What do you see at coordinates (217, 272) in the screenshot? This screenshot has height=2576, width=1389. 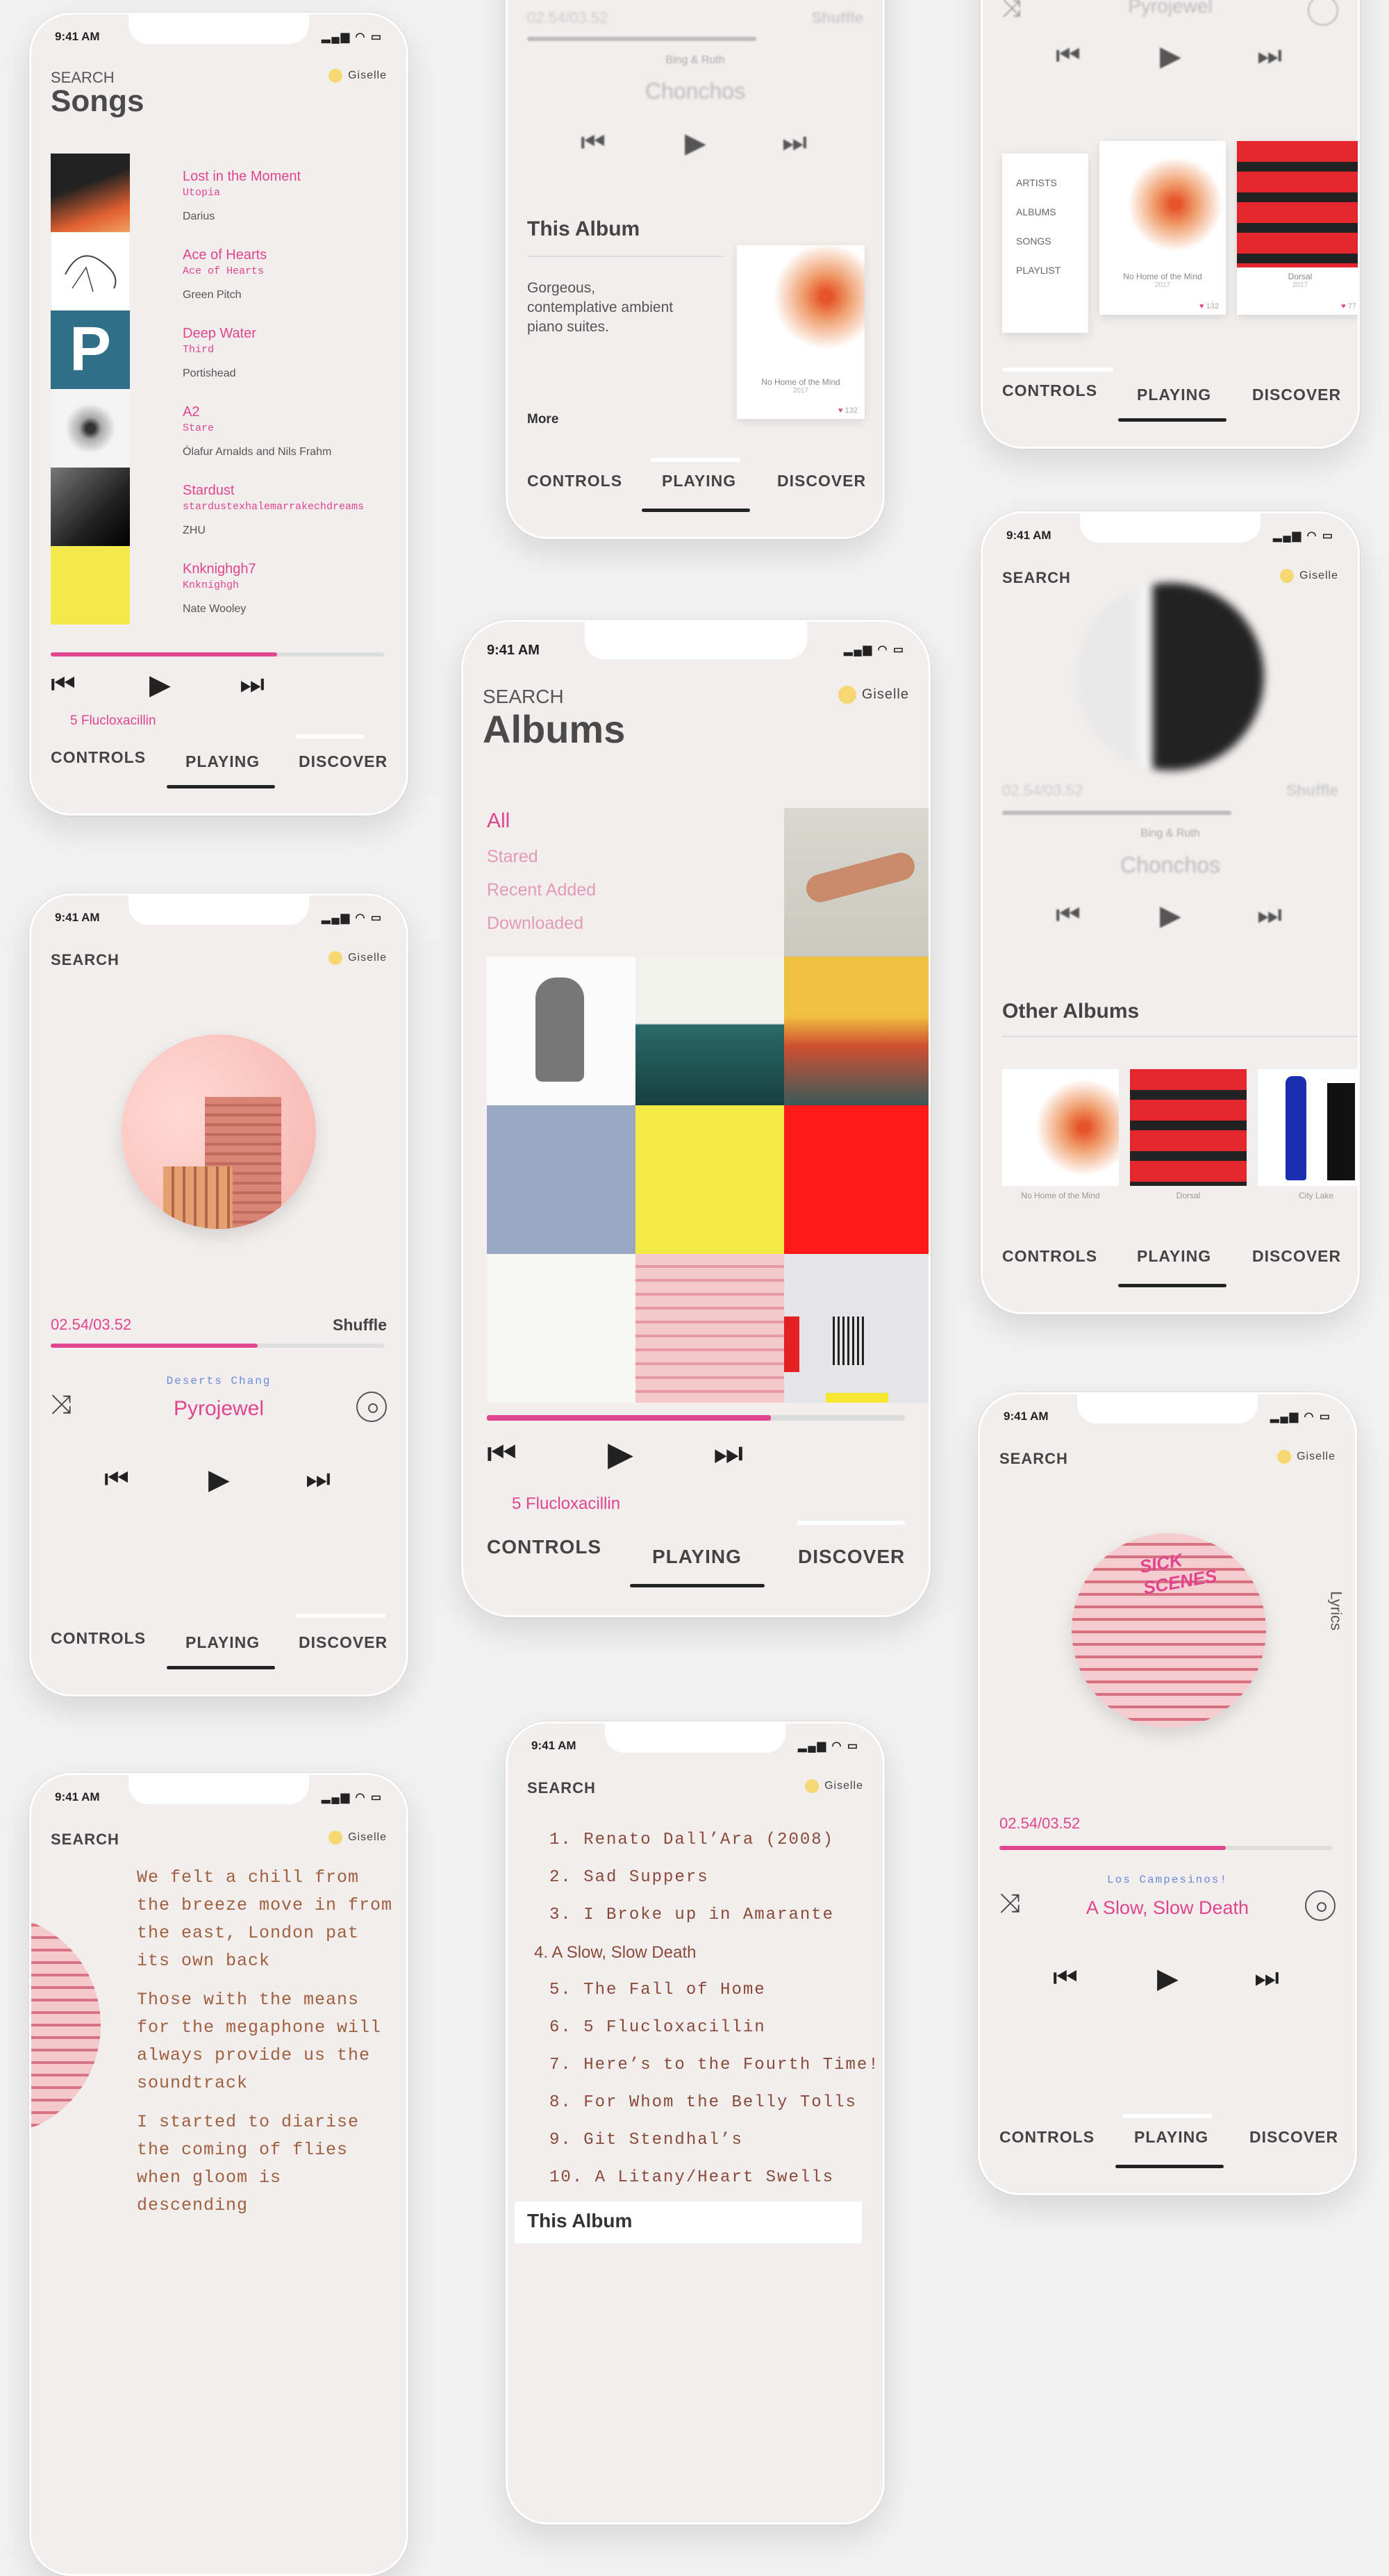 I see `song-row: Ace of Hearts Ace of Hearts Green Pitch` at bounding box center [217, 272].